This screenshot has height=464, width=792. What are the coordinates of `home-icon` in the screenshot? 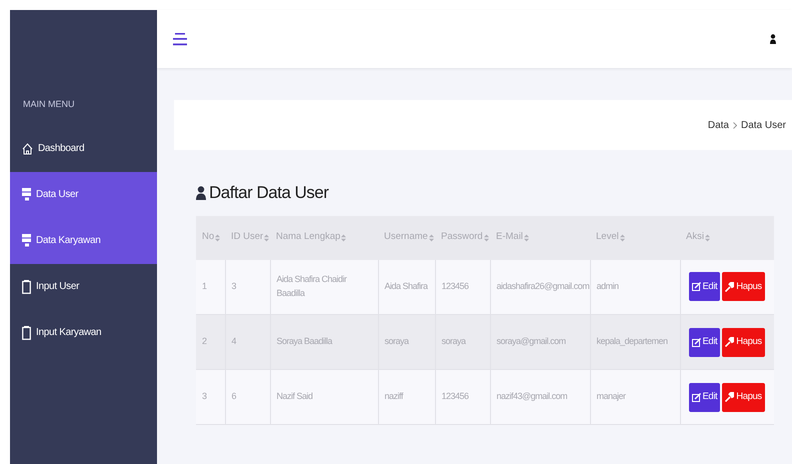 It's located at (27, 148).